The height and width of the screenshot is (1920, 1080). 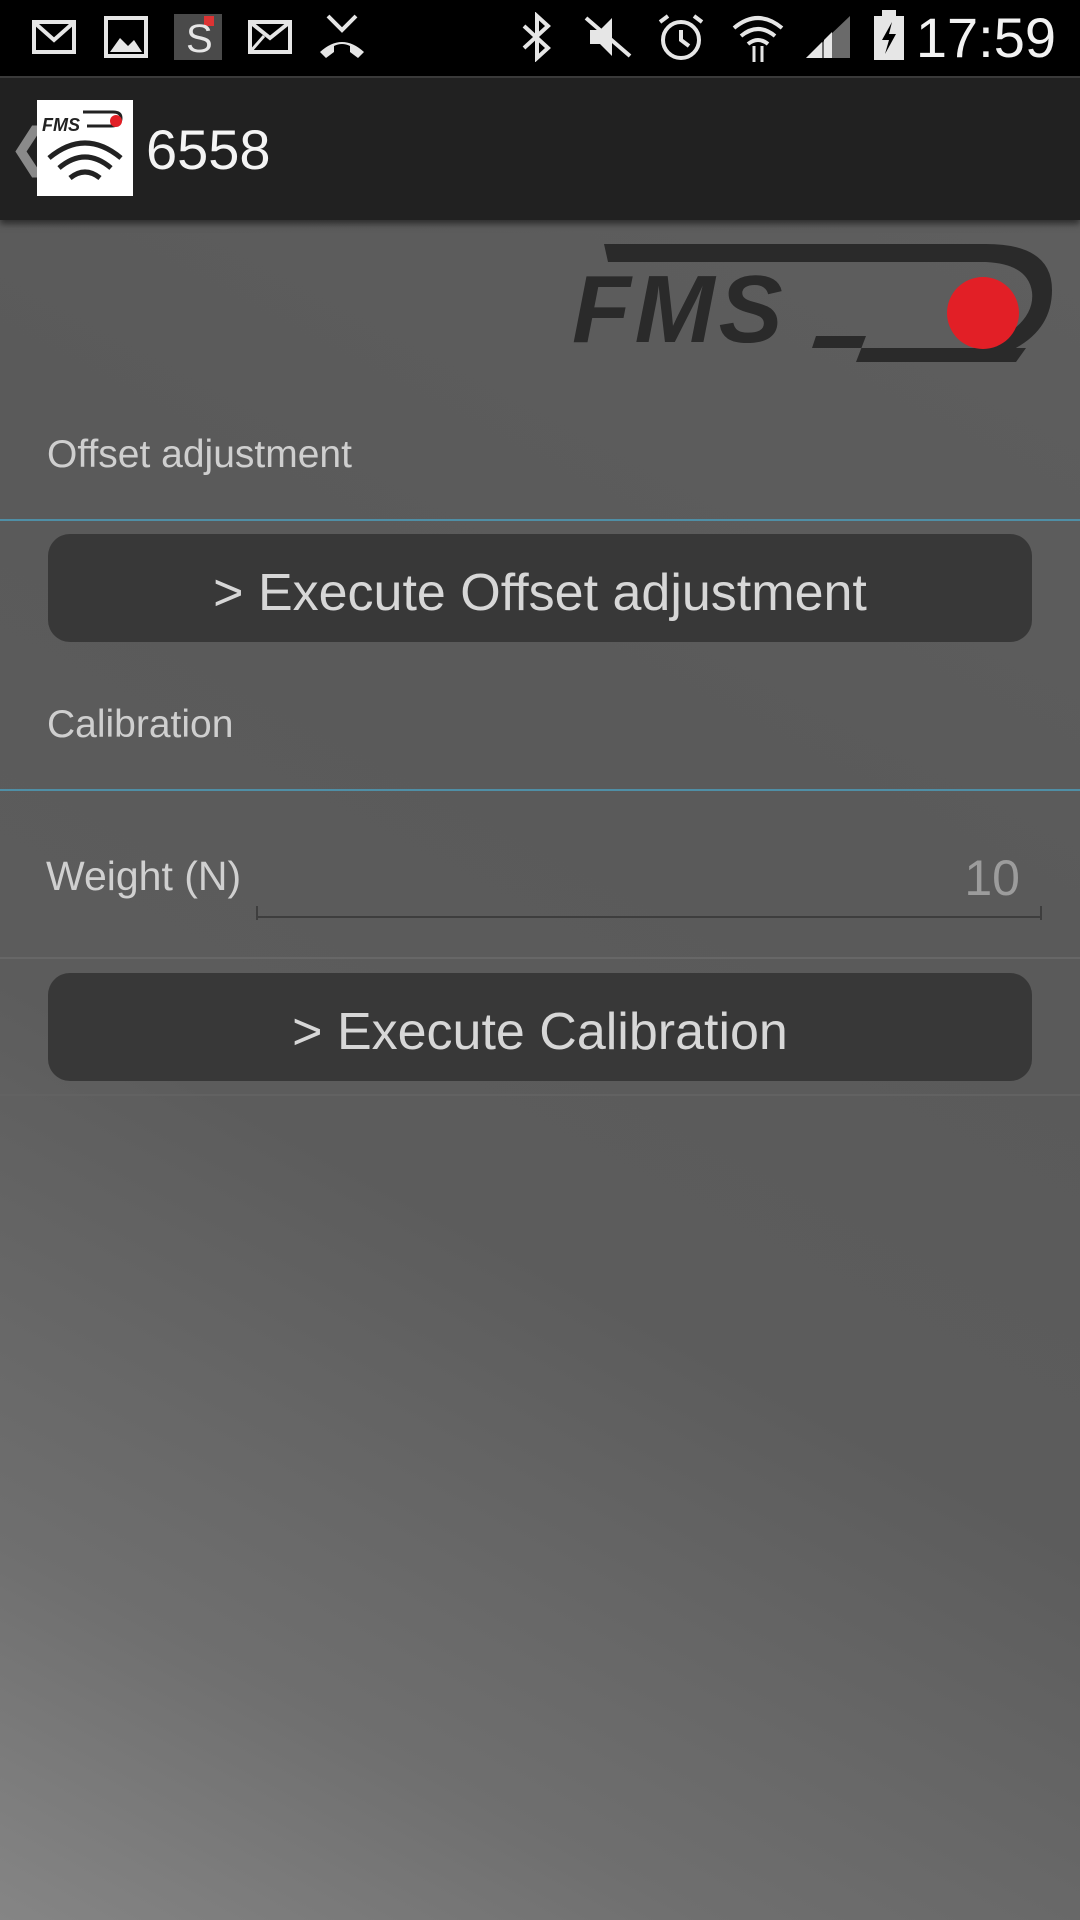 I want to click on weight-row-divider, so click(x=540, y=958).